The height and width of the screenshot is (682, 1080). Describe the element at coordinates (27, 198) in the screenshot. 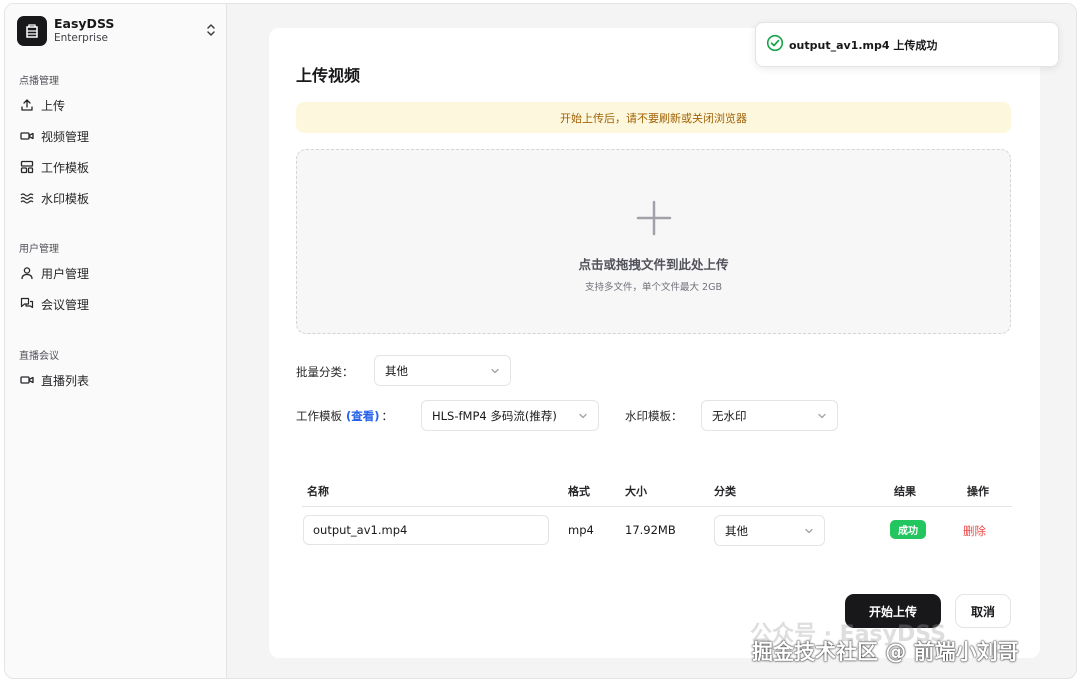

I see `waves-icon` at that location.